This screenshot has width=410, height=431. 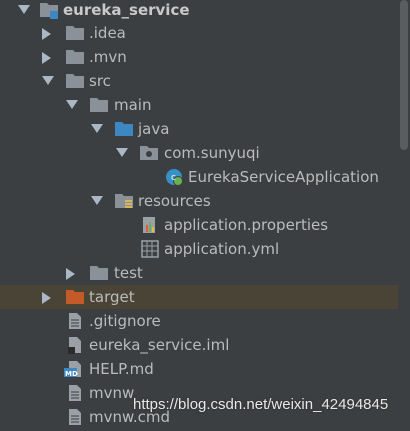 I want to click on tree-row-application-yml: application.yml, so click(x=199, y=249).